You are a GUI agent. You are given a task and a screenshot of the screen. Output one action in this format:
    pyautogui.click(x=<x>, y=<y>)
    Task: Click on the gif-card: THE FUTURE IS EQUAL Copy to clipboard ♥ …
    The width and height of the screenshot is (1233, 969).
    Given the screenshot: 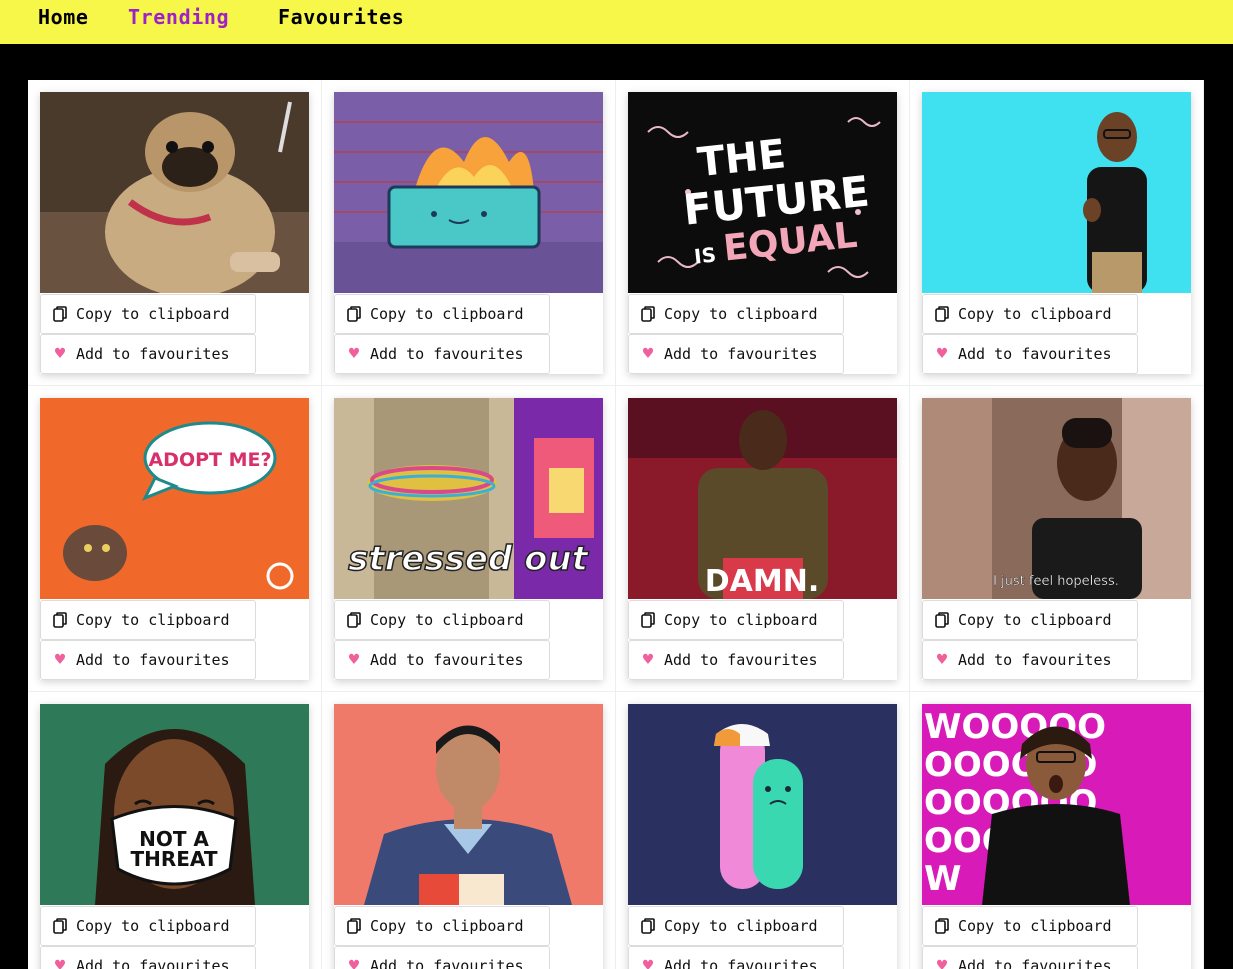 What is the action you would take?
    pyautogui.click(x=763, y=233)
    